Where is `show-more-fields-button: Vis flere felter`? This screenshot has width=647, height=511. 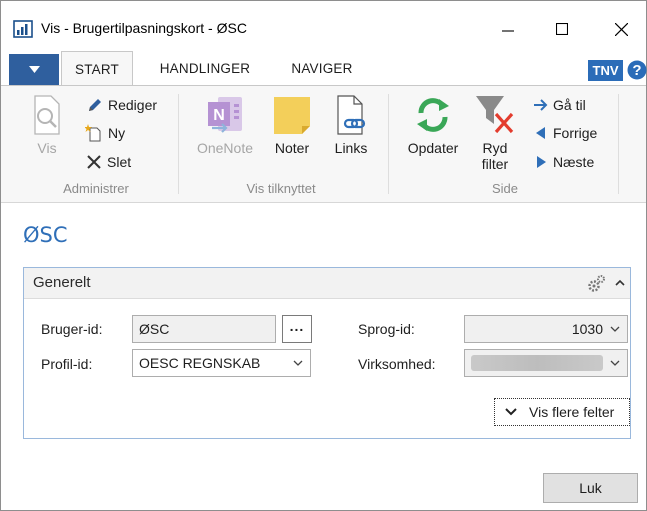
show-more-fields-button: Vis flere felter is located at coordinates (562, 412).